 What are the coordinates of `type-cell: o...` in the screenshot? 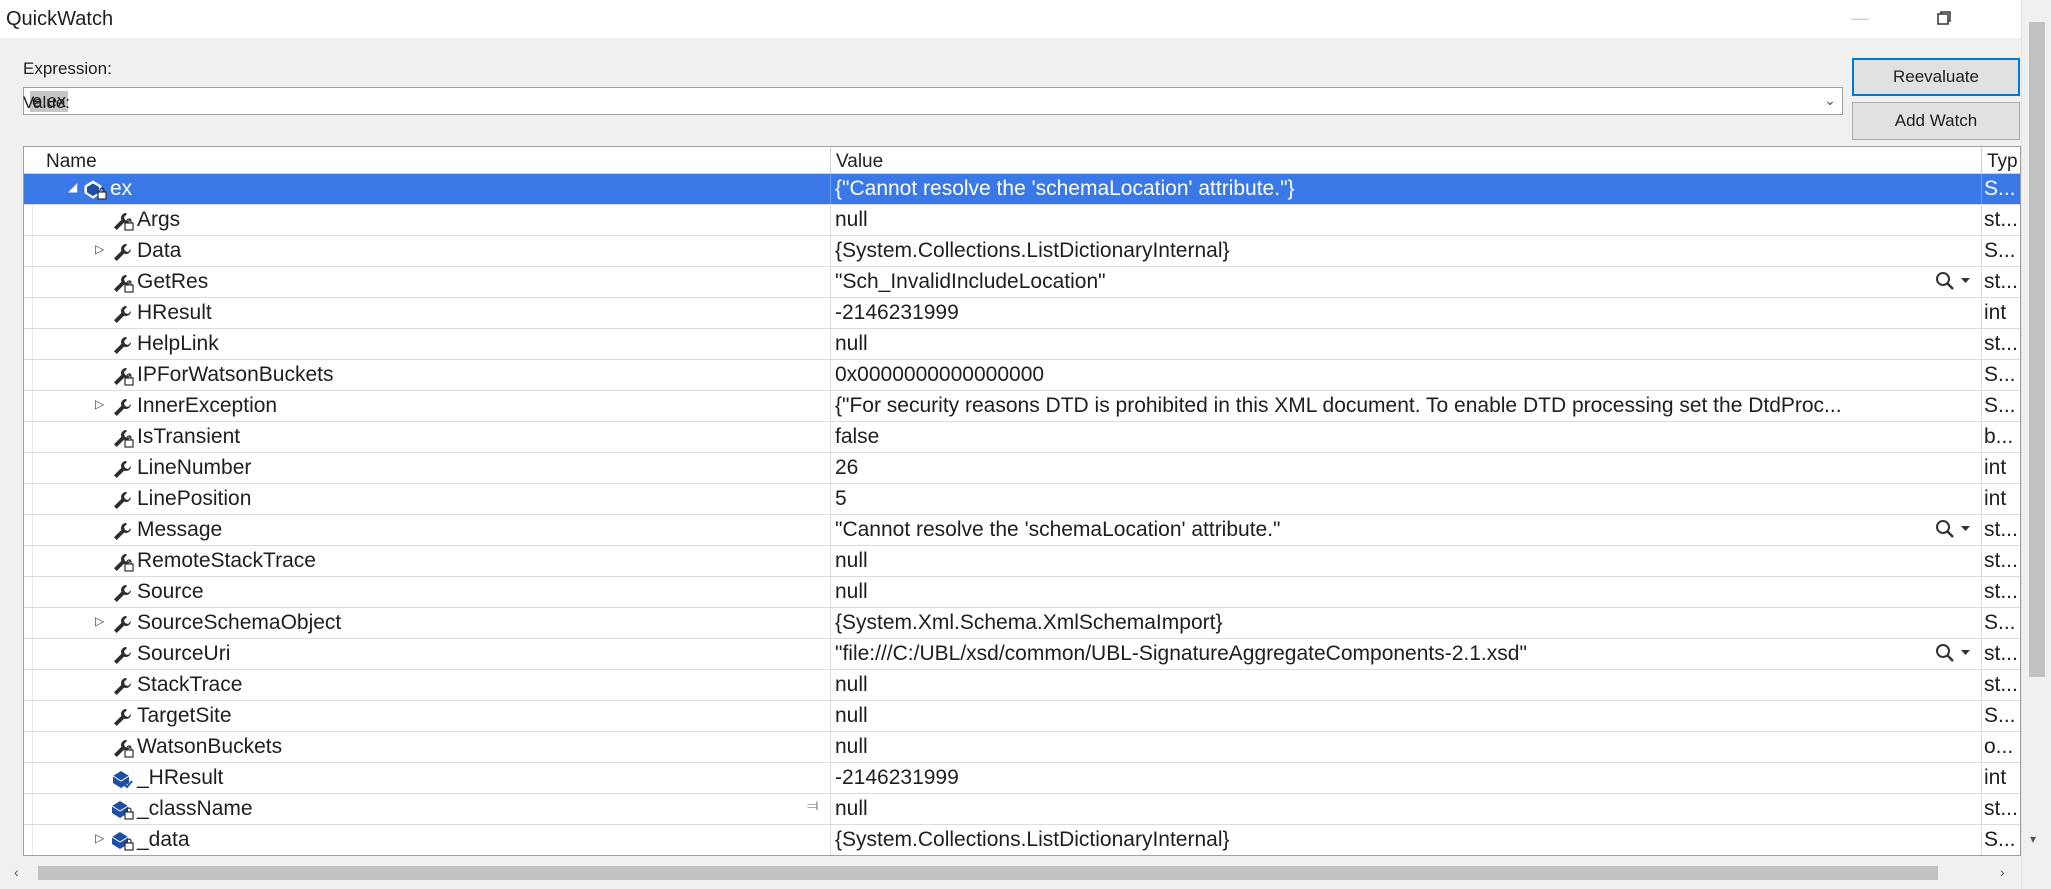 It's located at (2002, 747).